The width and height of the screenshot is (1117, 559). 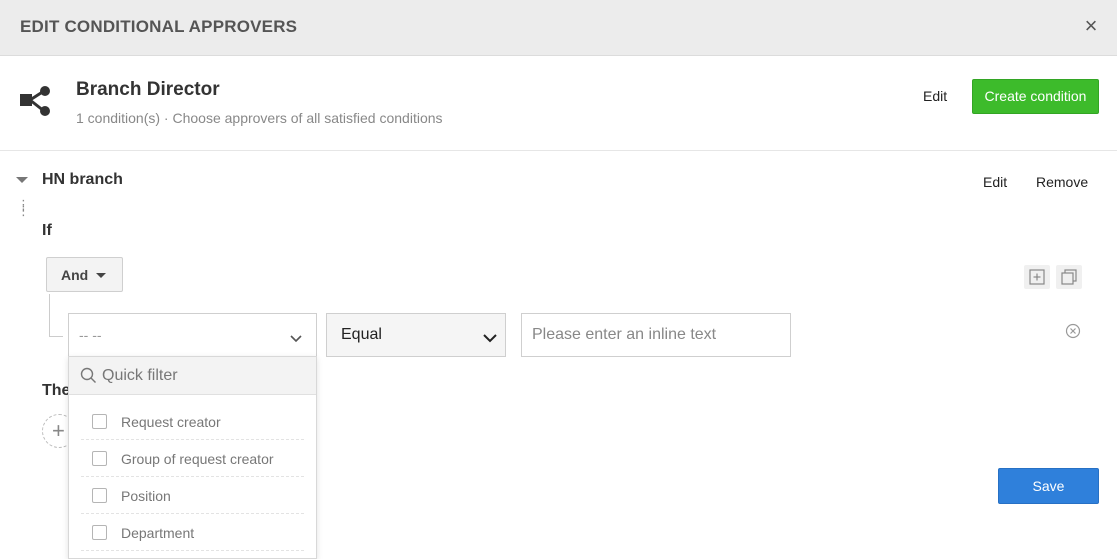 What do you see at coordinates (361, 334) in the screenshot?
I see `rule-operator-value: Equal` at bounding box center [361, 334].